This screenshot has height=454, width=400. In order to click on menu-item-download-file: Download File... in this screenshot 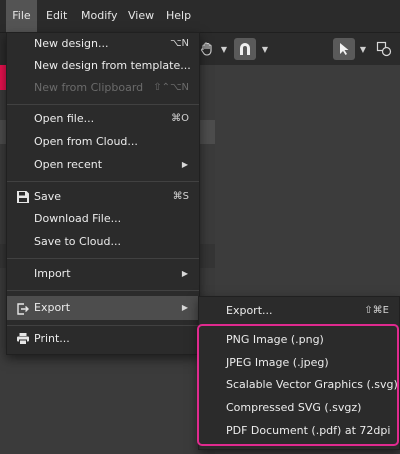, I will do `click(103, 219)`.